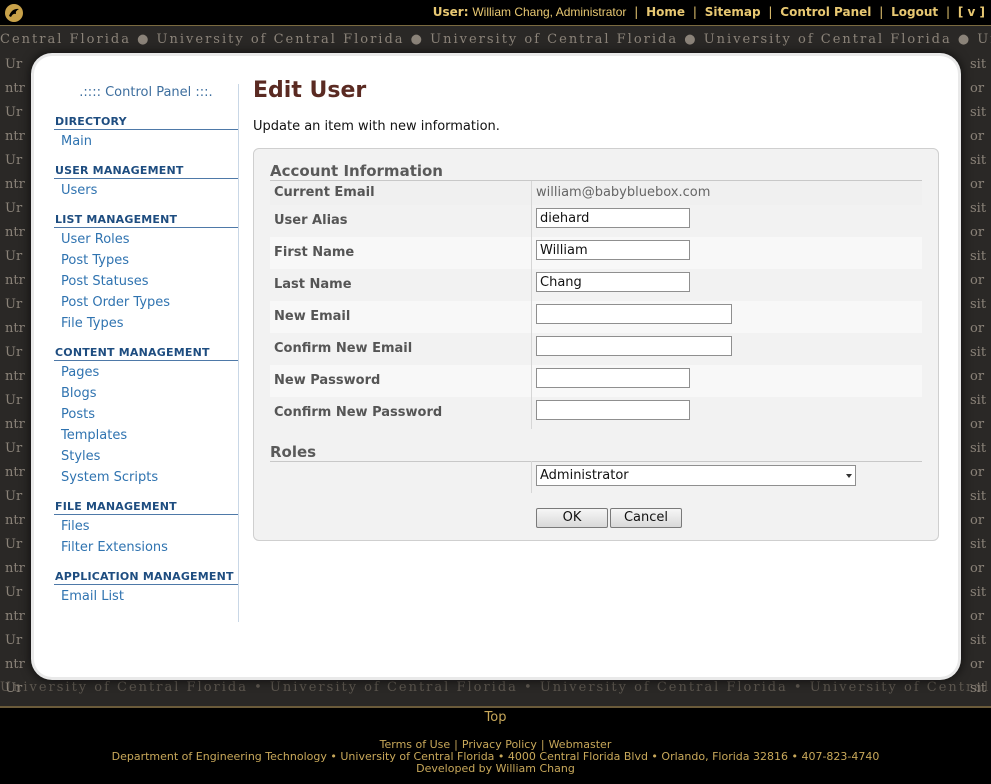 The image size is (991, 784). What do you see at coordinates (849, 476) in the screenshot?
I see `chevron-down-icon` at bounding box center [849, 476].